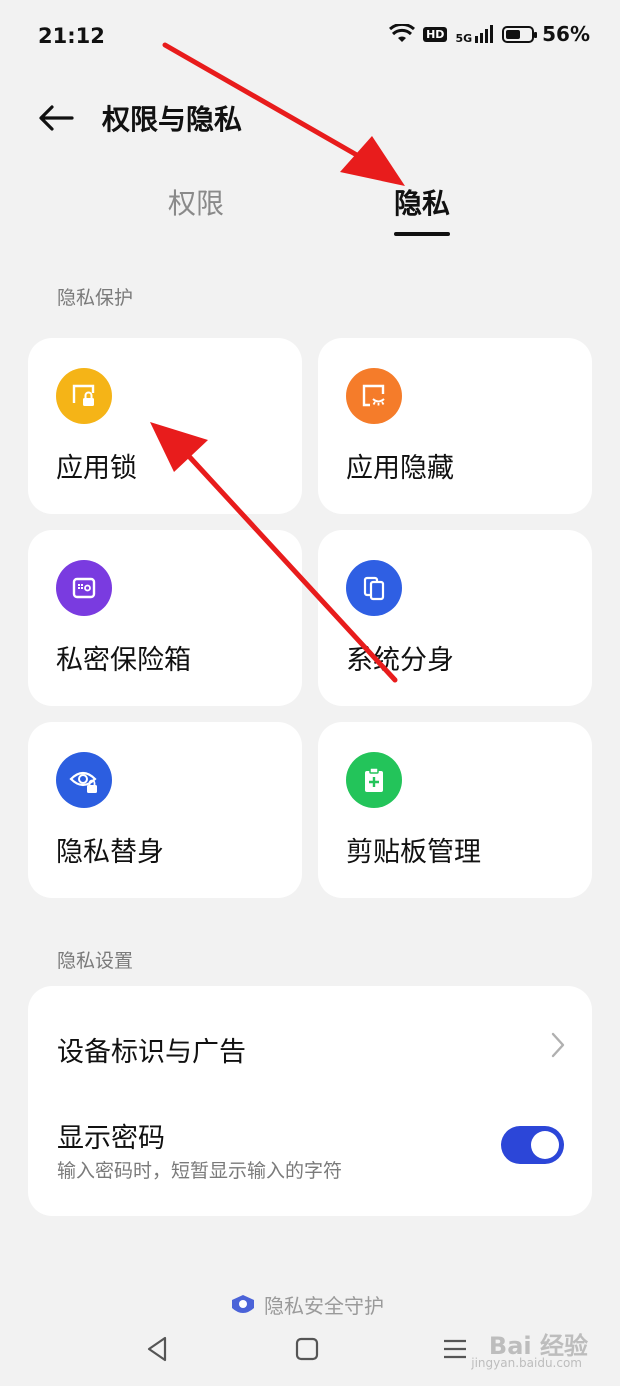 The width and height of the screenshot is (620, 1386). I want to click on chevron-right-icon, so click(558, 1045).